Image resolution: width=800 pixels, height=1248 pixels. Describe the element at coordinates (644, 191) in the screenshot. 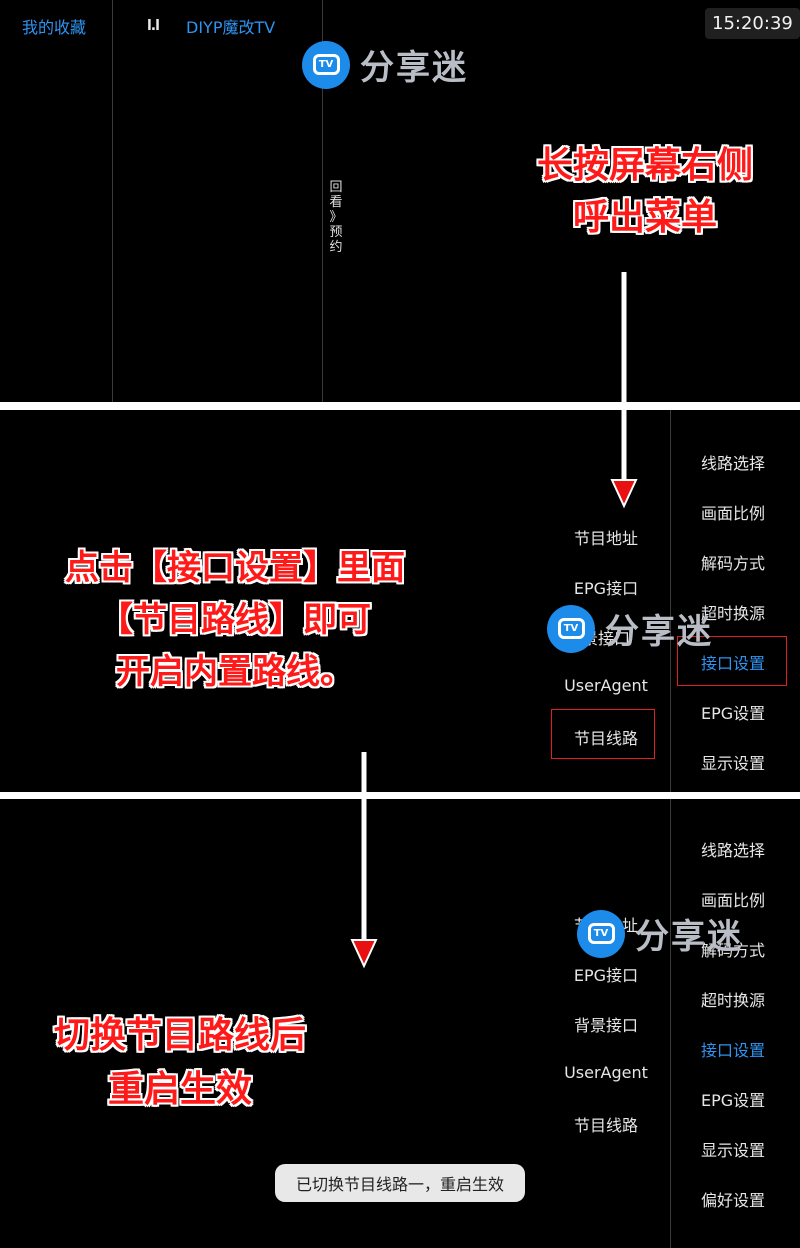

I see `annotation-long-press: 长按屏幕右侧 呼出菜单` at that location.